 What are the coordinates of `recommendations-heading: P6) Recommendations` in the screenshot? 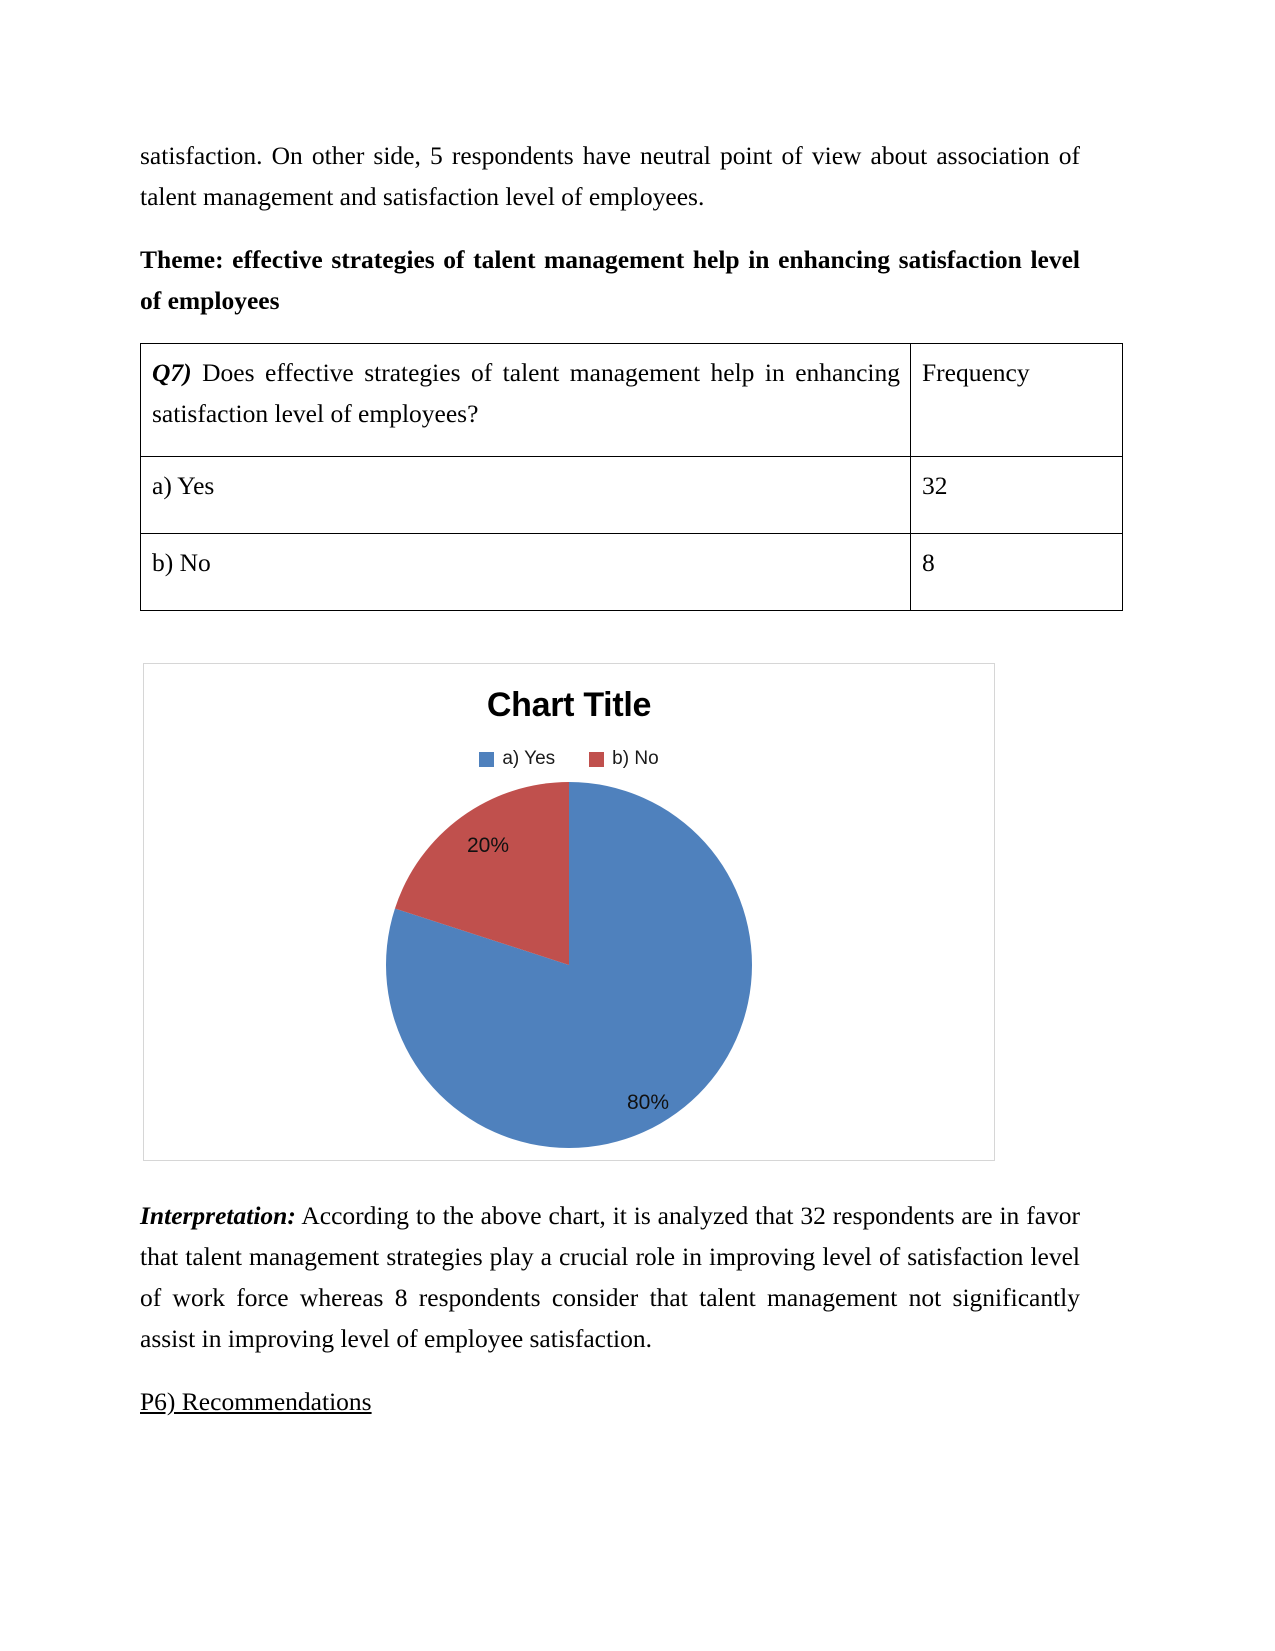 It's located at (256, 1401).